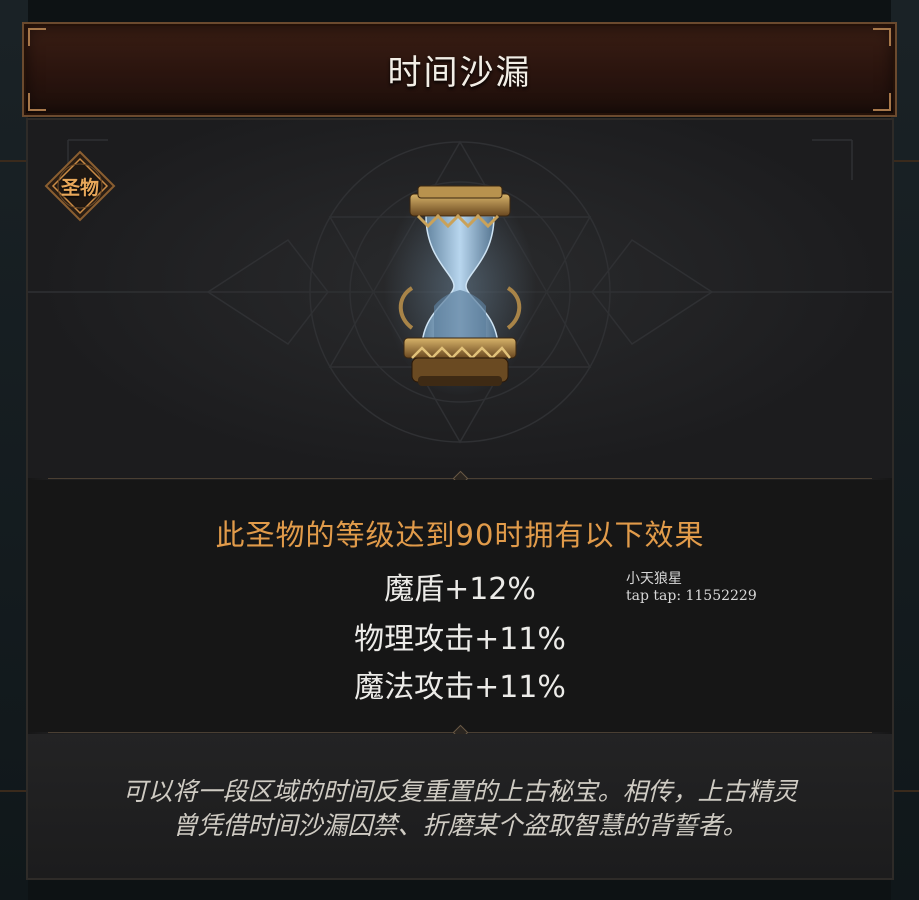 This screenshot has height=900, width=919. I want to click on hourglass-icon, so click(460, 288).